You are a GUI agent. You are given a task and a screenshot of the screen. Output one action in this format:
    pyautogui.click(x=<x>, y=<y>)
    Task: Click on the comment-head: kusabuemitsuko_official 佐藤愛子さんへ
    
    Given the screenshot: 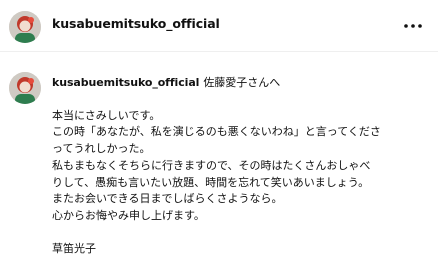 What is the action you would take?
    pyautogui.click(x=242, y=83)
    